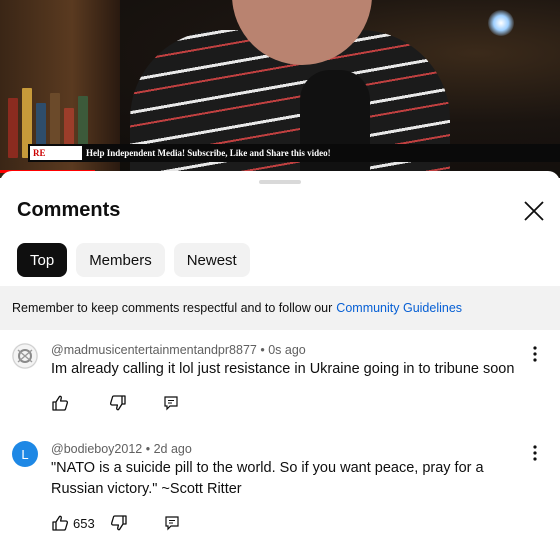  Describe the element at coordinates (120, 260) in the screenshot. I see `tab-members: Members` at that location.